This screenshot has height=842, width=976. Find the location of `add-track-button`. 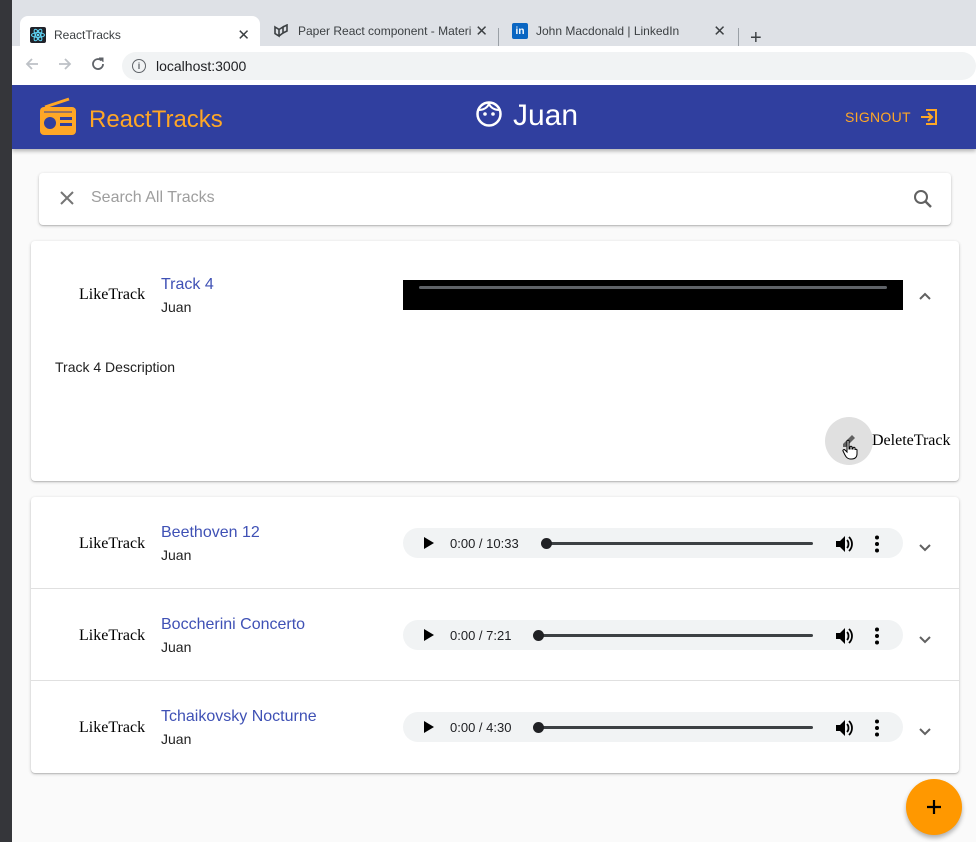

add-track-button is located at coordinates (934, 807).